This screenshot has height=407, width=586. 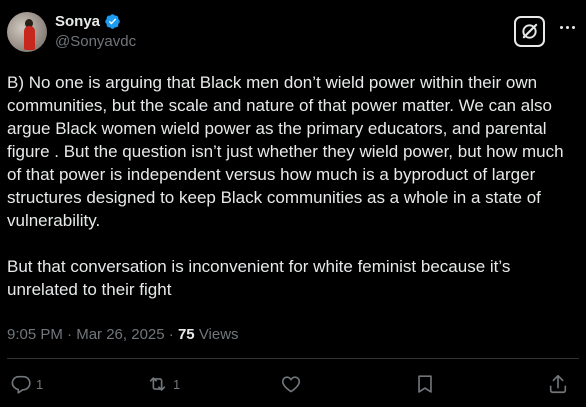 What do you see at coordinates (112, 21) in the screenshot?
I see `verified-badge-icon` at bounding box center [112, 21].